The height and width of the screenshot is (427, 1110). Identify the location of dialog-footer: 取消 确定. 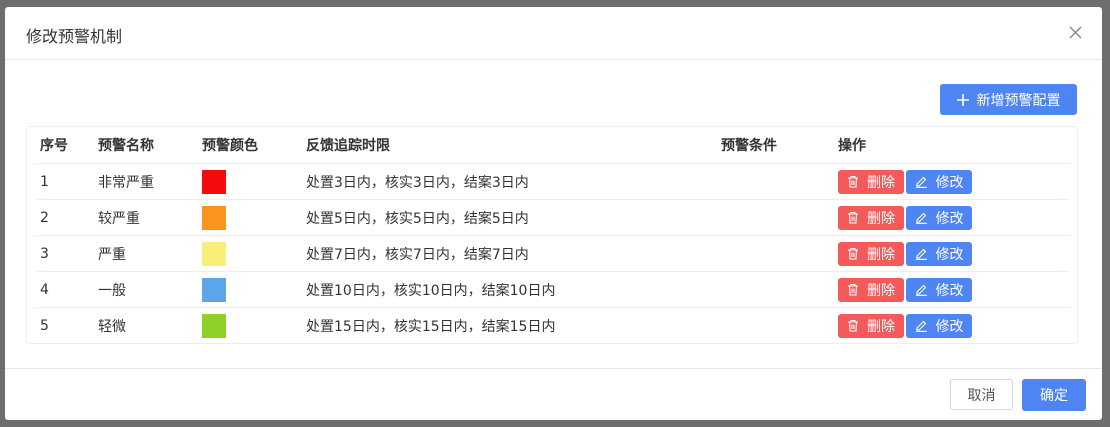
(553, 394).